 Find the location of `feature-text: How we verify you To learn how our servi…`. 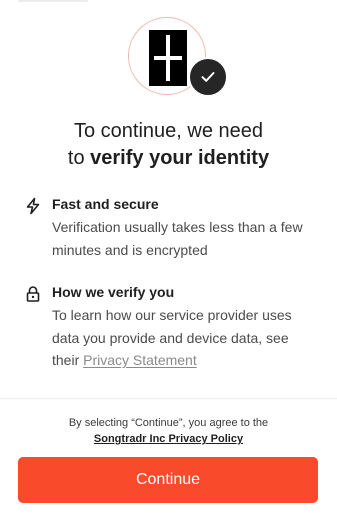

feature-text: How we verify you To learn how our servi… is located at coordinates (183, 327).